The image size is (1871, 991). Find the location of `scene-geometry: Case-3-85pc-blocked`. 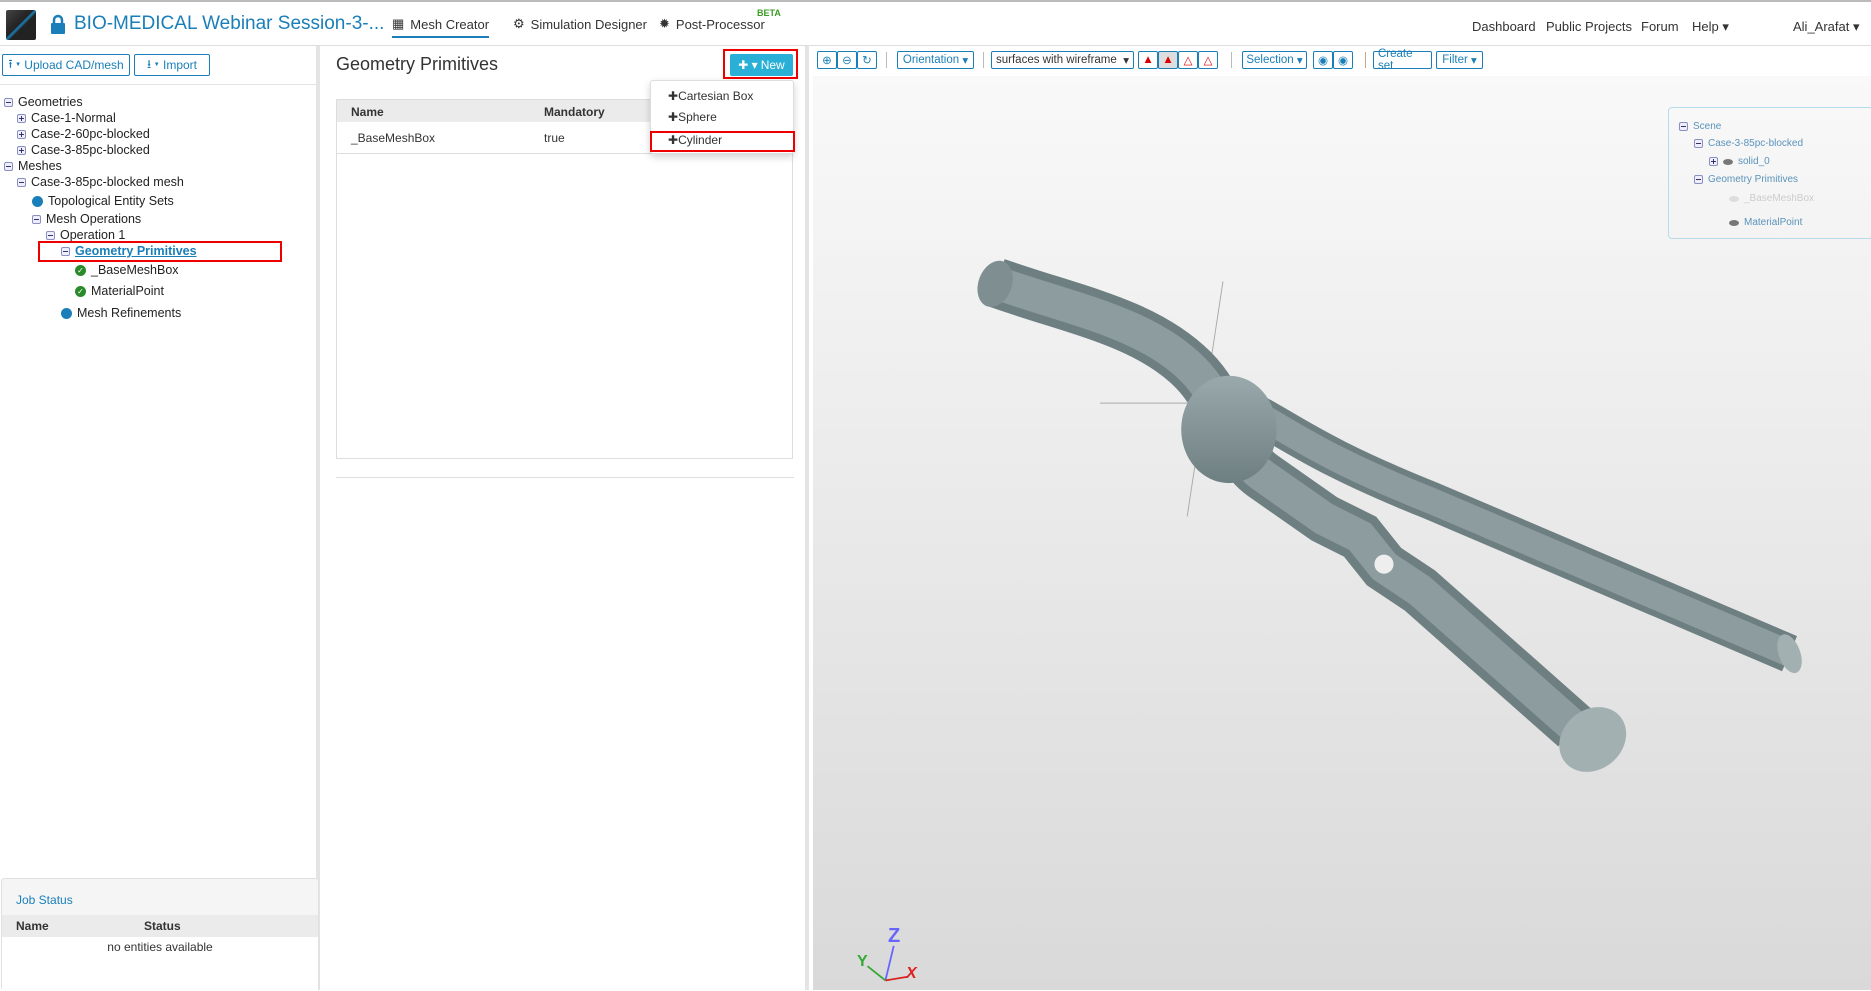

scene-geometry: Case-3-85pc-blocked is located at coordinates (1748, 143).